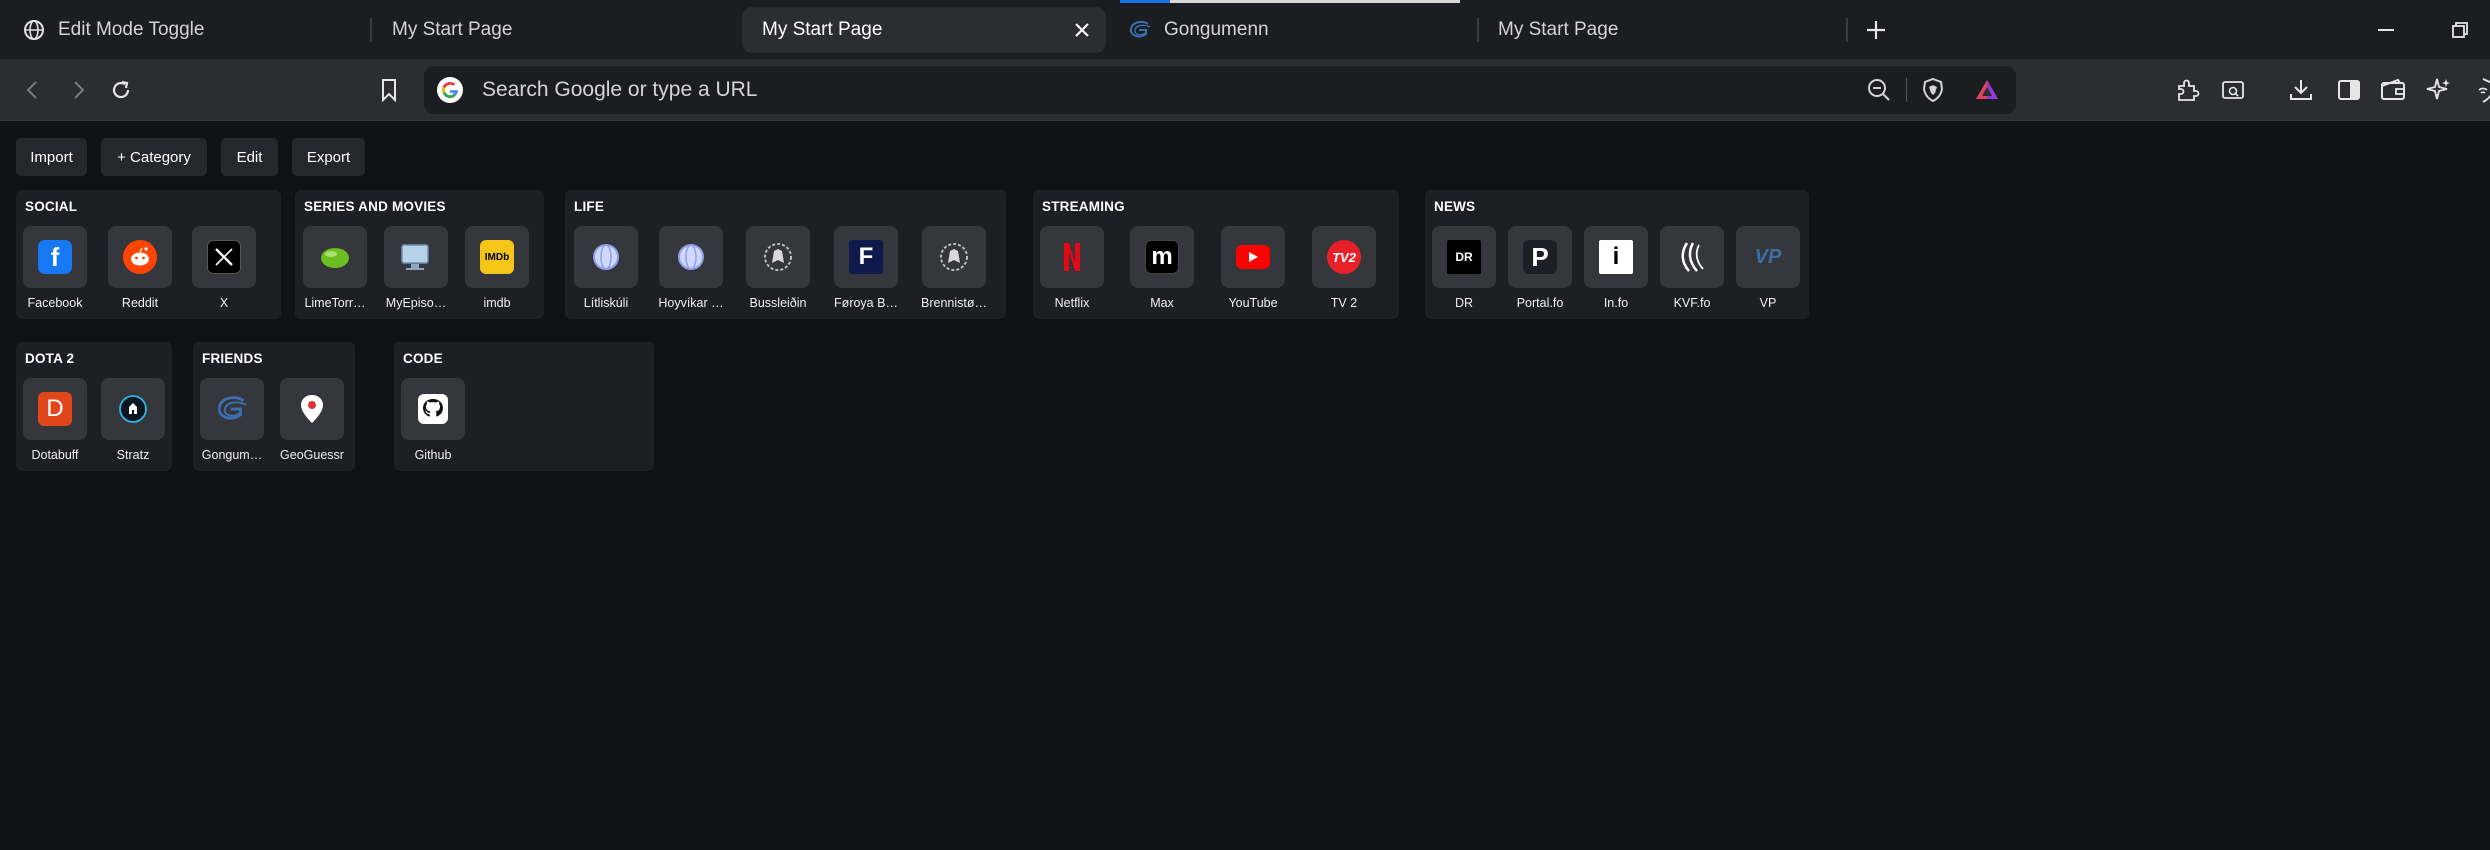 The image size is (2490, 850). What do you see at coordinates (1906, 90) in the screenshot?
I see `address-bar-divider` at bounding box center [1906, 90].